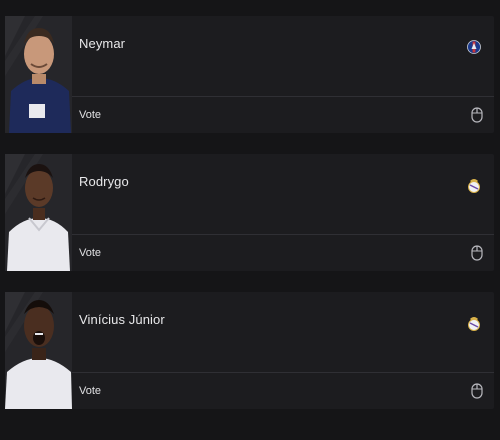 This screenshot has height=440, width=500. Describe the element at coordinates (104, 181) in the screenshot. I see `player-name: Rodrygo` at that location.